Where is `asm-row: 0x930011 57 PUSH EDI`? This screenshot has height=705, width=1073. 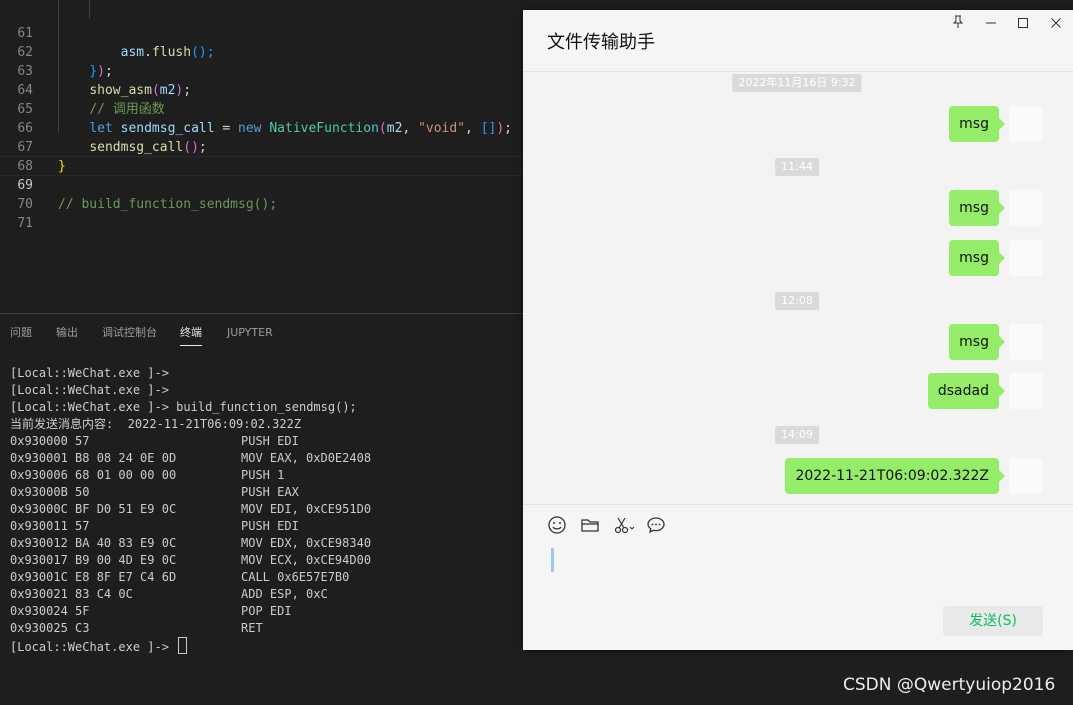
asm-row: 0x930011 57 PUSH EDI is located at coordinates (154, 526).